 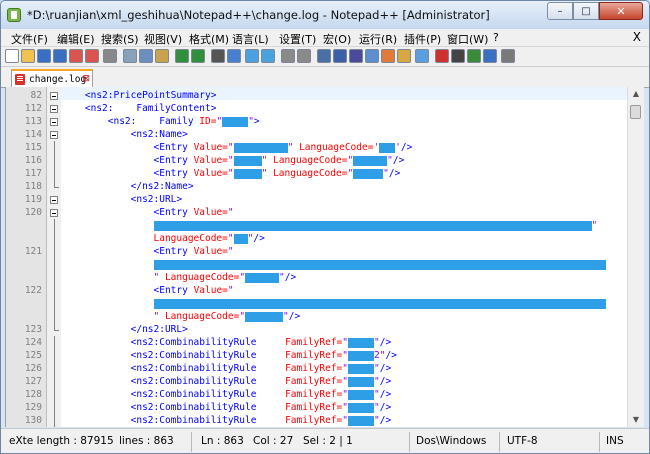 I want to click on code-line: <ns2: FamilyContent>, so click(x=352, y=108).